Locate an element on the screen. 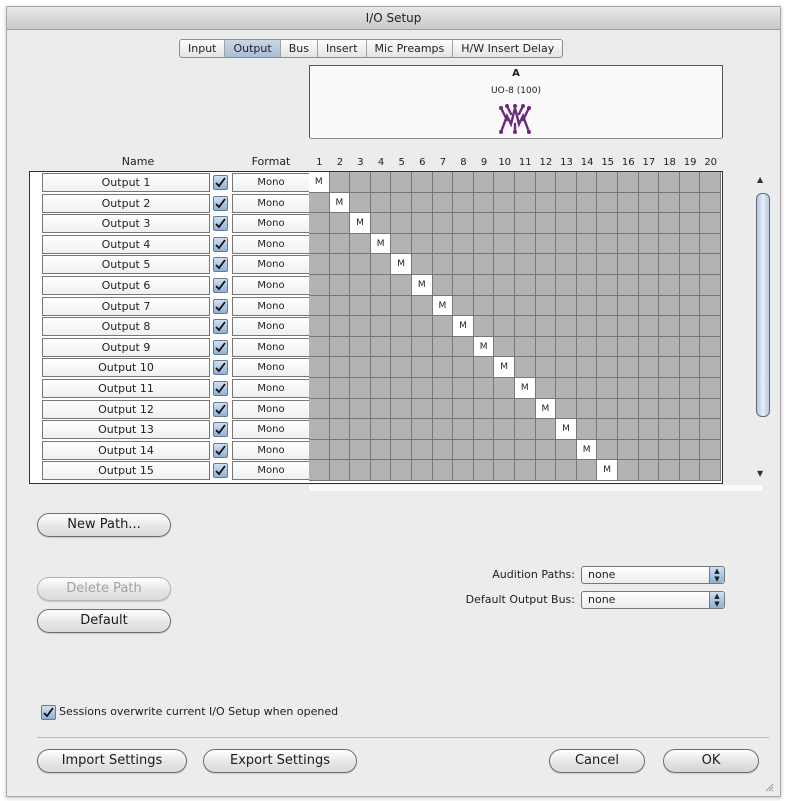  delete-path-button: Delete Path is located at coordinates (104, 589).